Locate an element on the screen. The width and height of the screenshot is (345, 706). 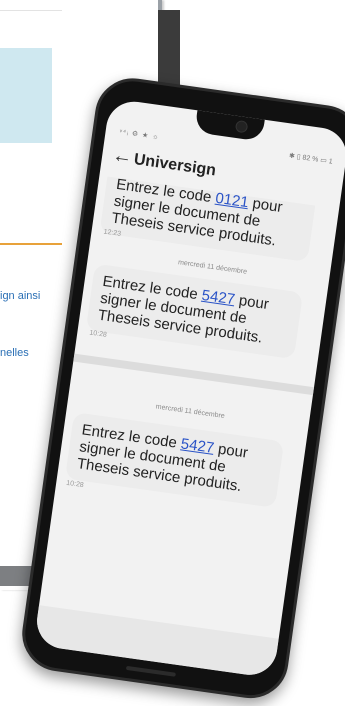
status-icons-left: ᵛ⁴ᵢ ⚙ ★ ☼ is located at coordinates (139, 135).